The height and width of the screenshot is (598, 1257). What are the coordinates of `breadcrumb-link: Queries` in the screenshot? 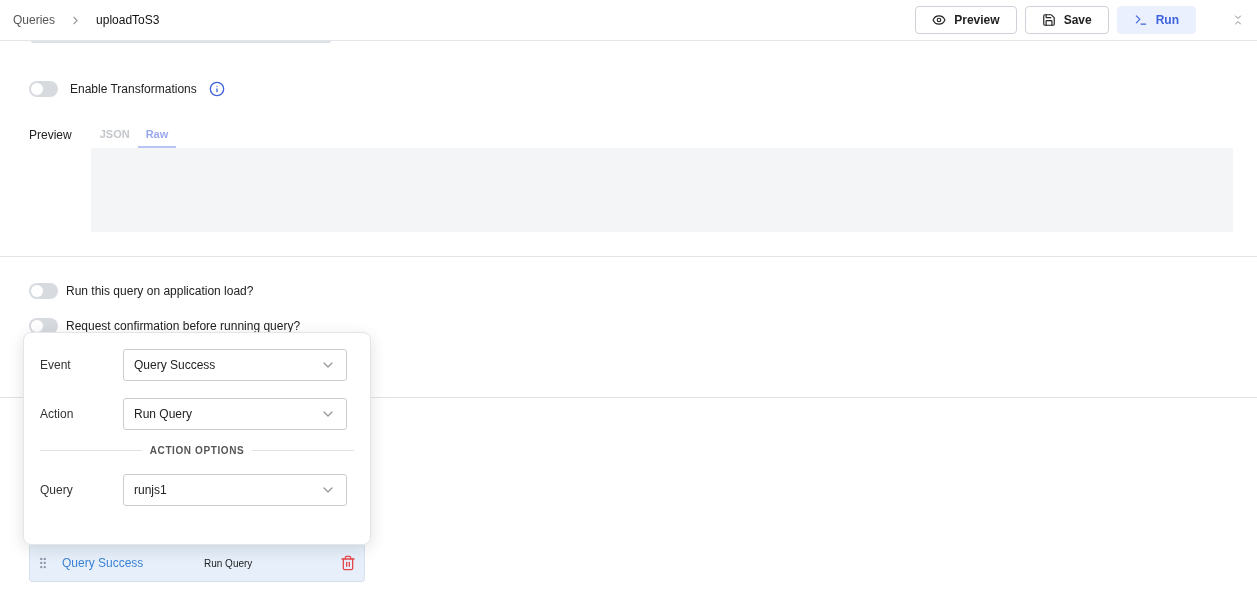 It's located at (34, 20).